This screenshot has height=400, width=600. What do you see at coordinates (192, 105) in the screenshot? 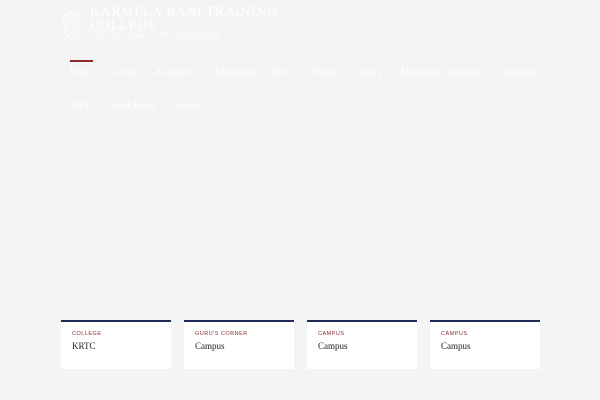
I see `nav-contact-us: Contact Us` at bounding box center [192, 105].